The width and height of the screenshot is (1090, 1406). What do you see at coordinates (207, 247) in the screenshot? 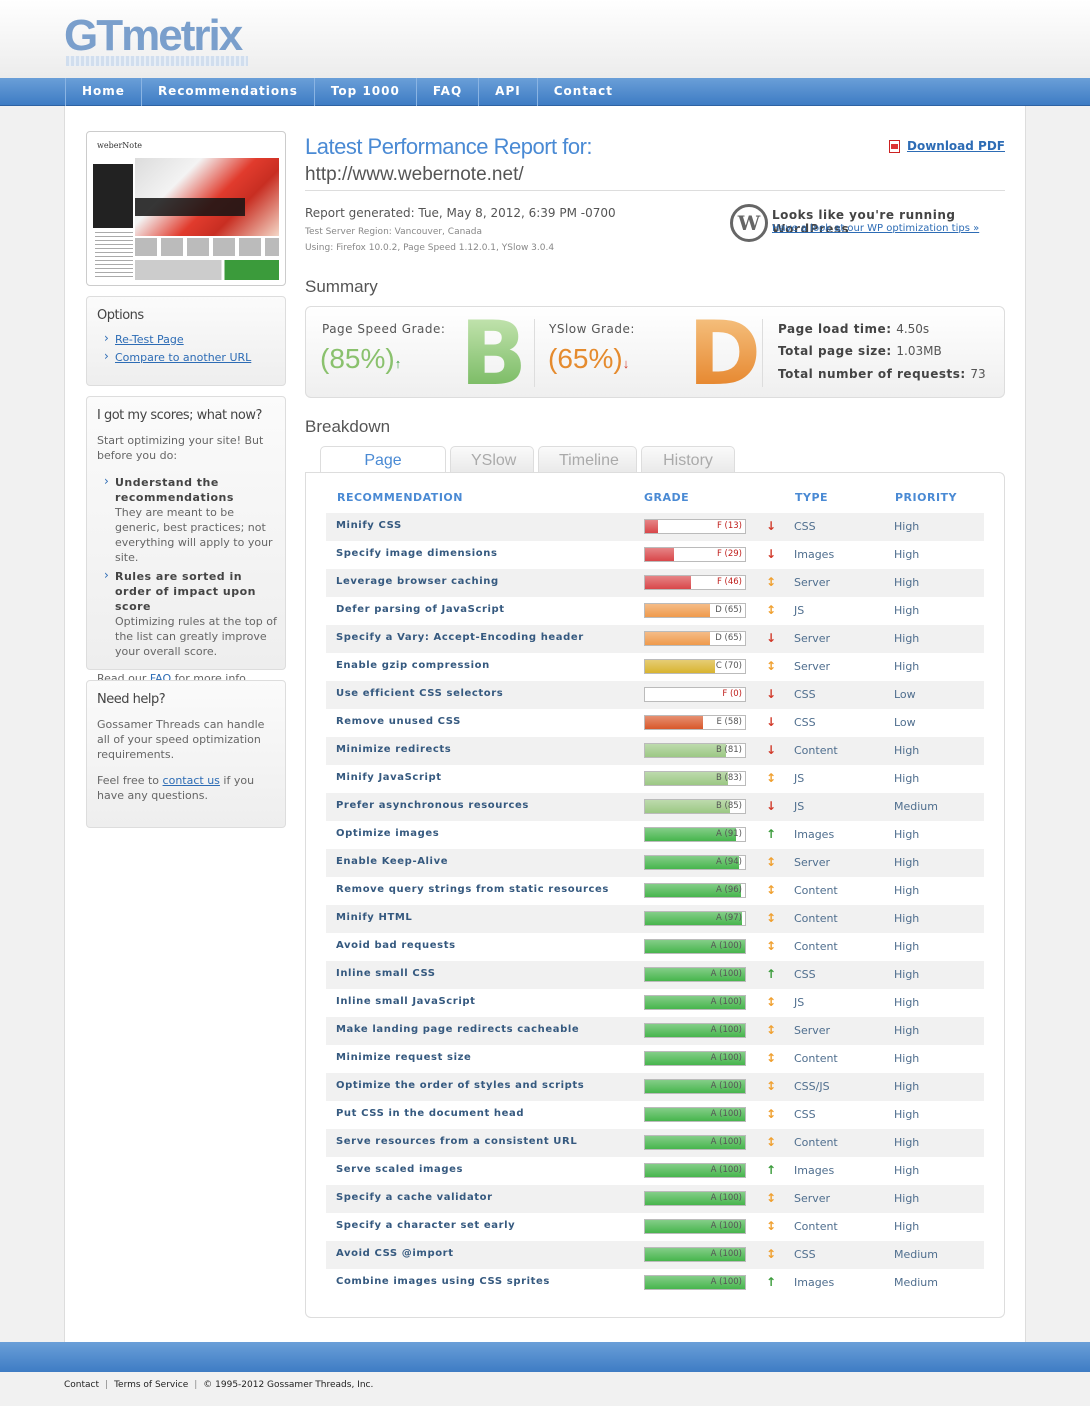
I see `thumb-image-row` at bounding box center [207, 247].